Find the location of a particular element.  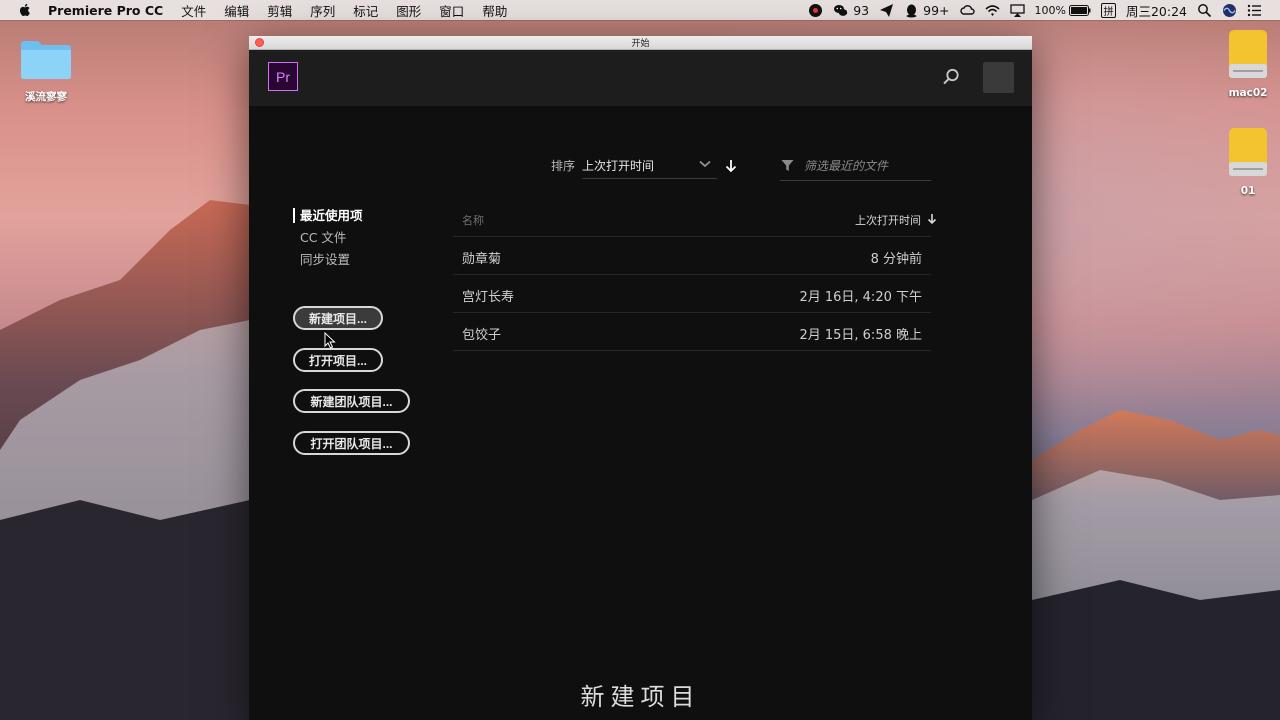

wifi-icon is located at coordinates (992, 10).